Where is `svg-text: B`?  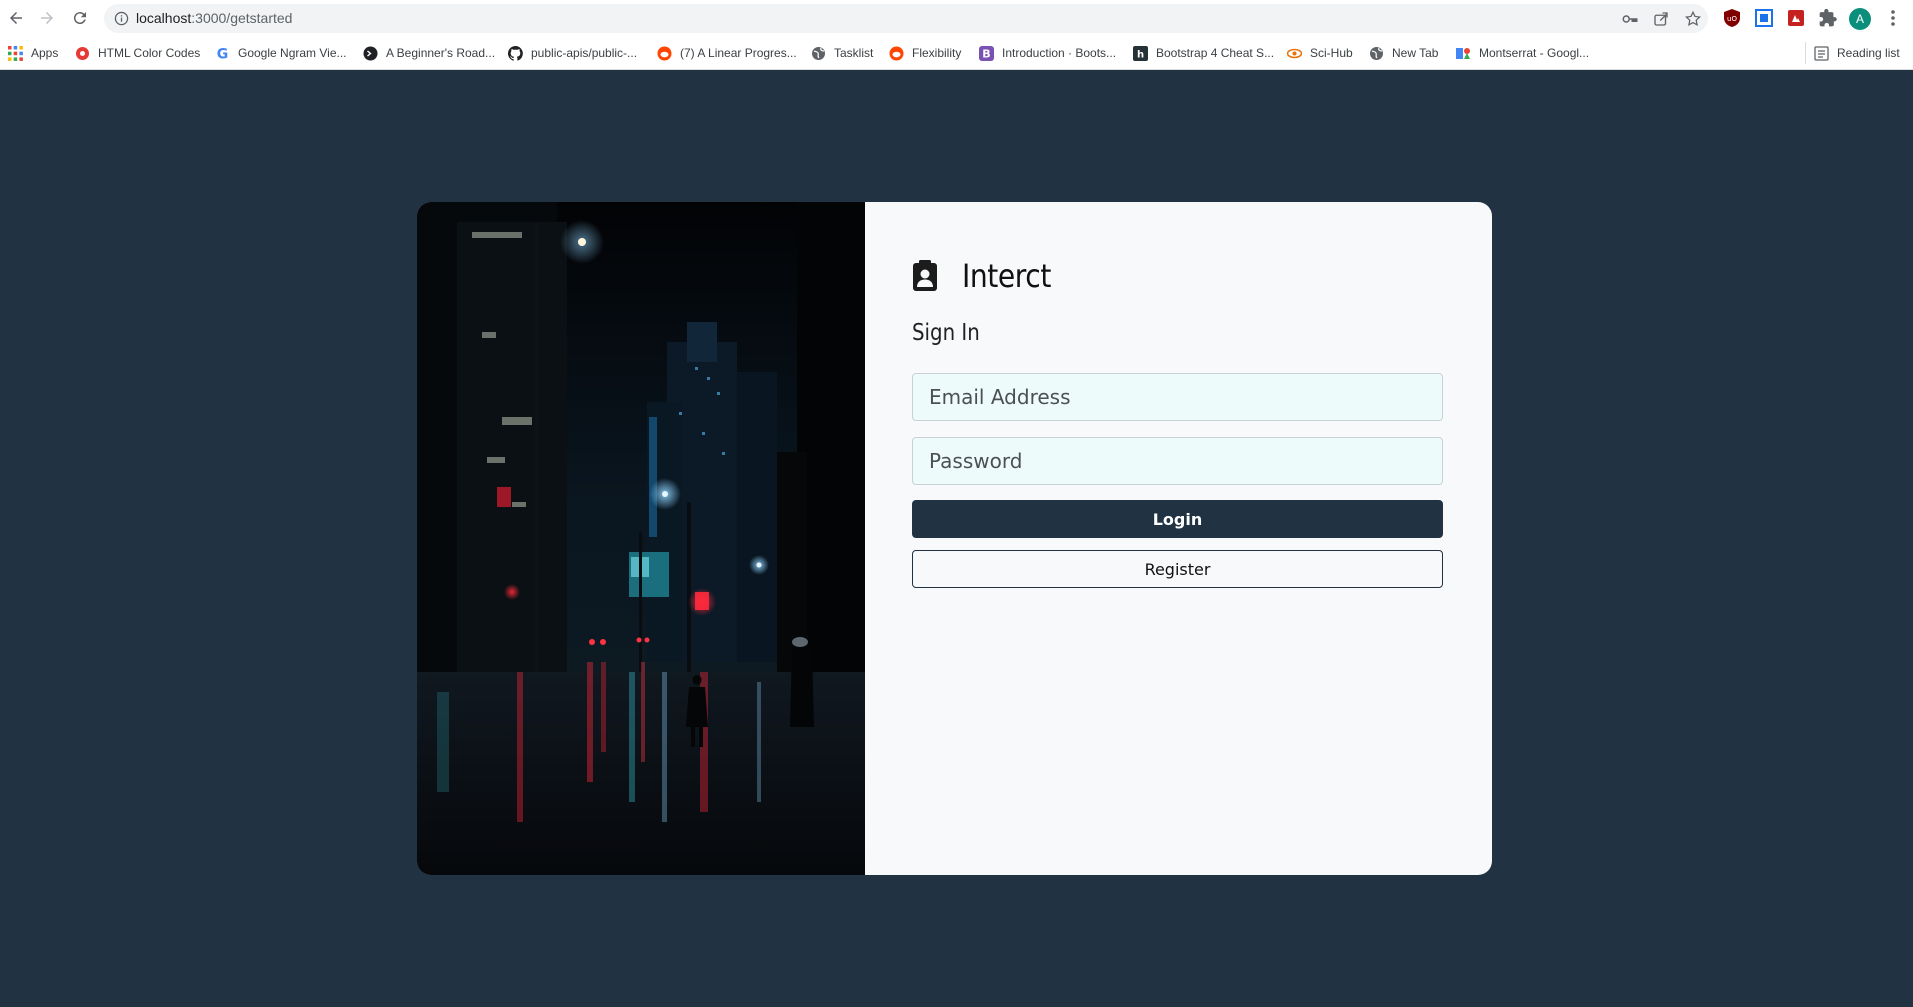 svg-text: B is located at coordinates (986, 53).